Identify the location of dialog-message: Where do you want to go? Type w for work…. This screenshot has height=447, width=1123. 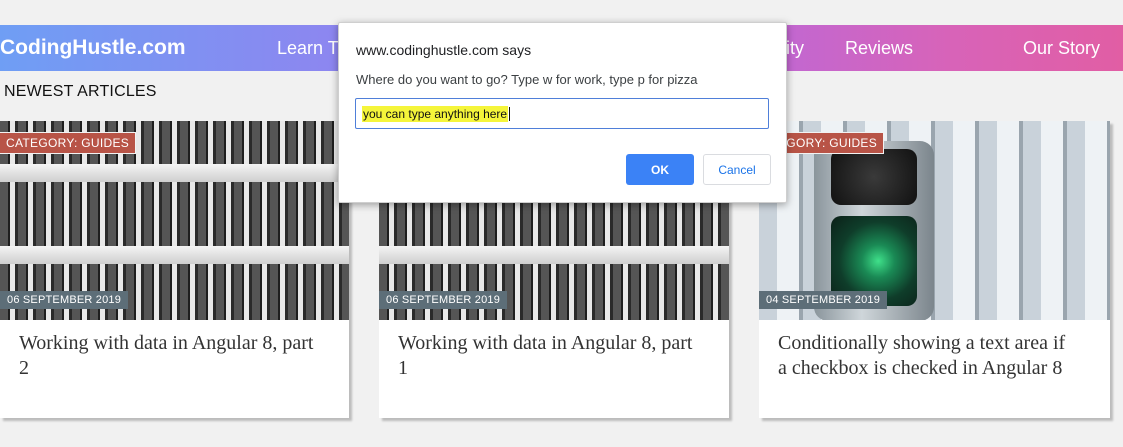
(527, 79).